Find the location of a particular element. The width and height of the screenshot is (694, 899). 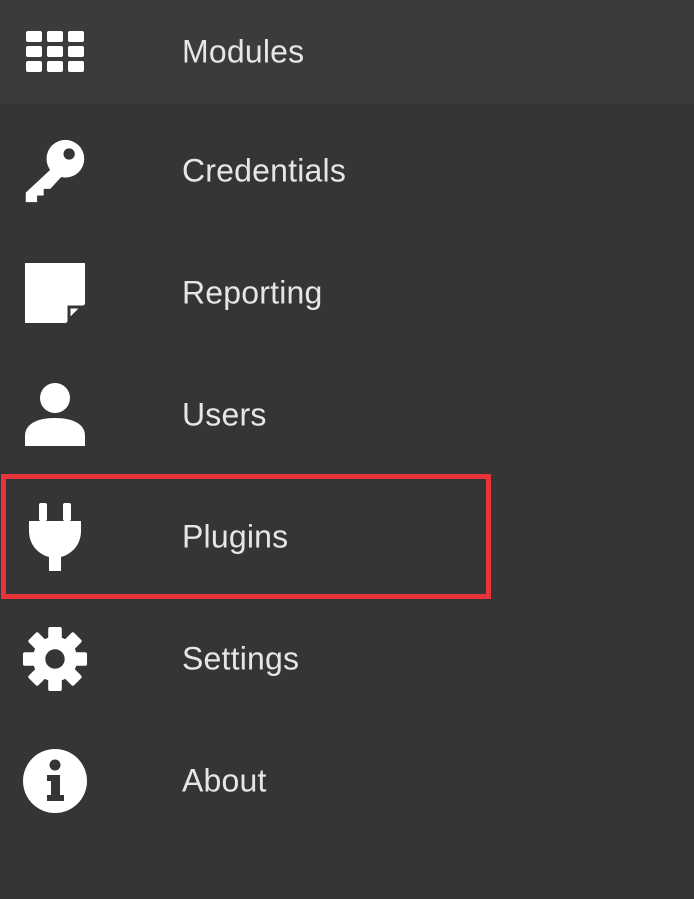

sidebar-item-label: Plugins is located at coordinates (235, 536).